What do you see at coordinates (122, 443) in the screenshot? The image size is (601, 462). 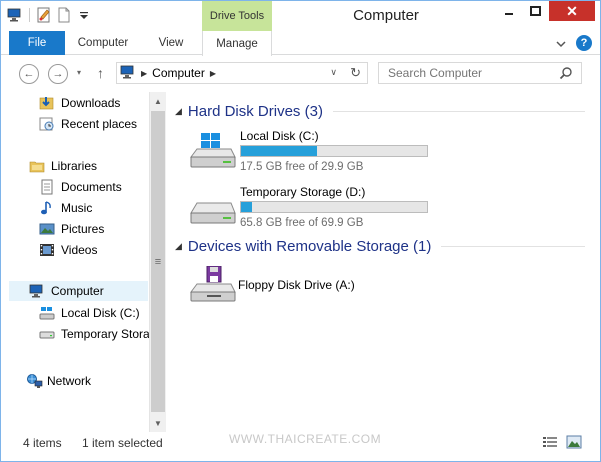 I see `selection-count: 1 item selected` at bounding box center [122, 443].